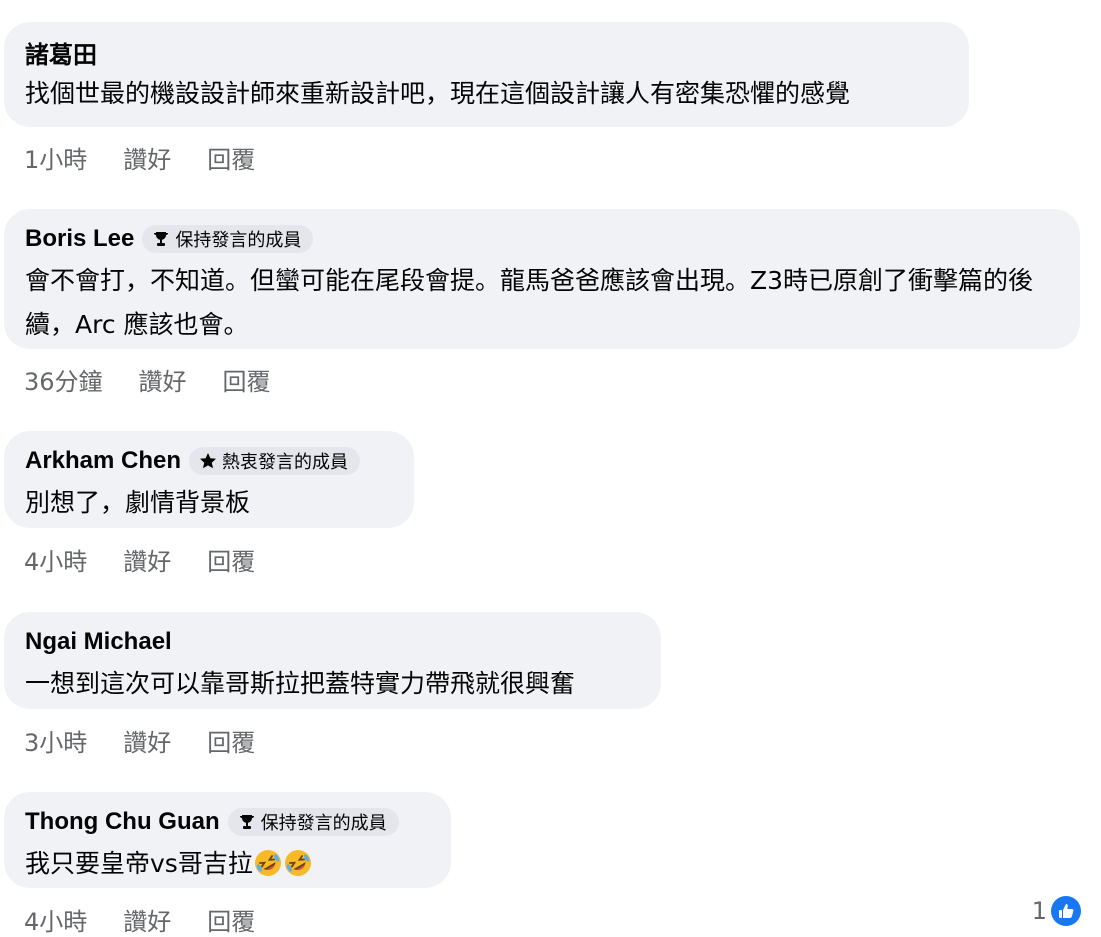 The image size is (1101, 937). What do you see at coordinates (103, 461) in the screenshot?
I see `author-name: Arkham Chen` at bounding box center [103, 461].